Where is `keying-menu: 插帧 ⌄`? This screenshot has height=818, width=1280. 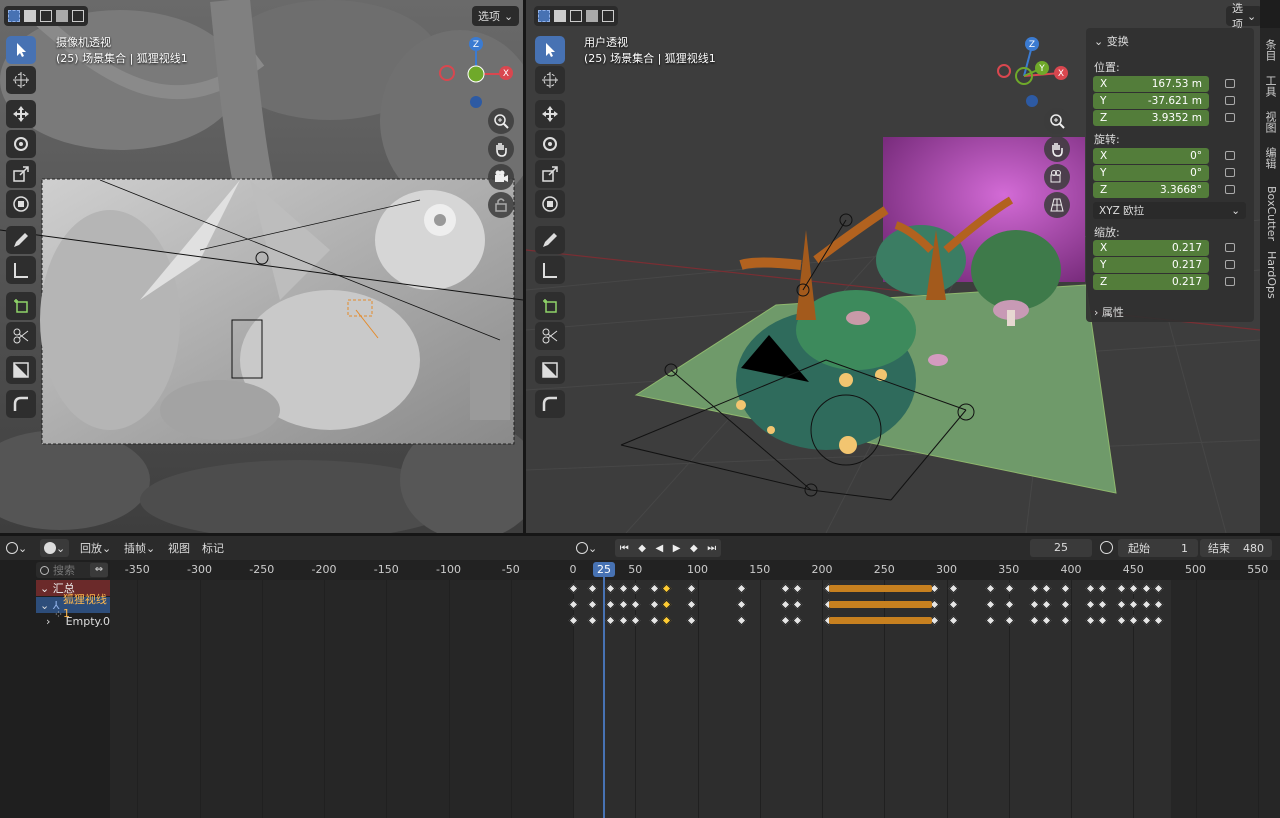
keying-menu: 插帧 ⌄ is located at coordinates (139, 548).